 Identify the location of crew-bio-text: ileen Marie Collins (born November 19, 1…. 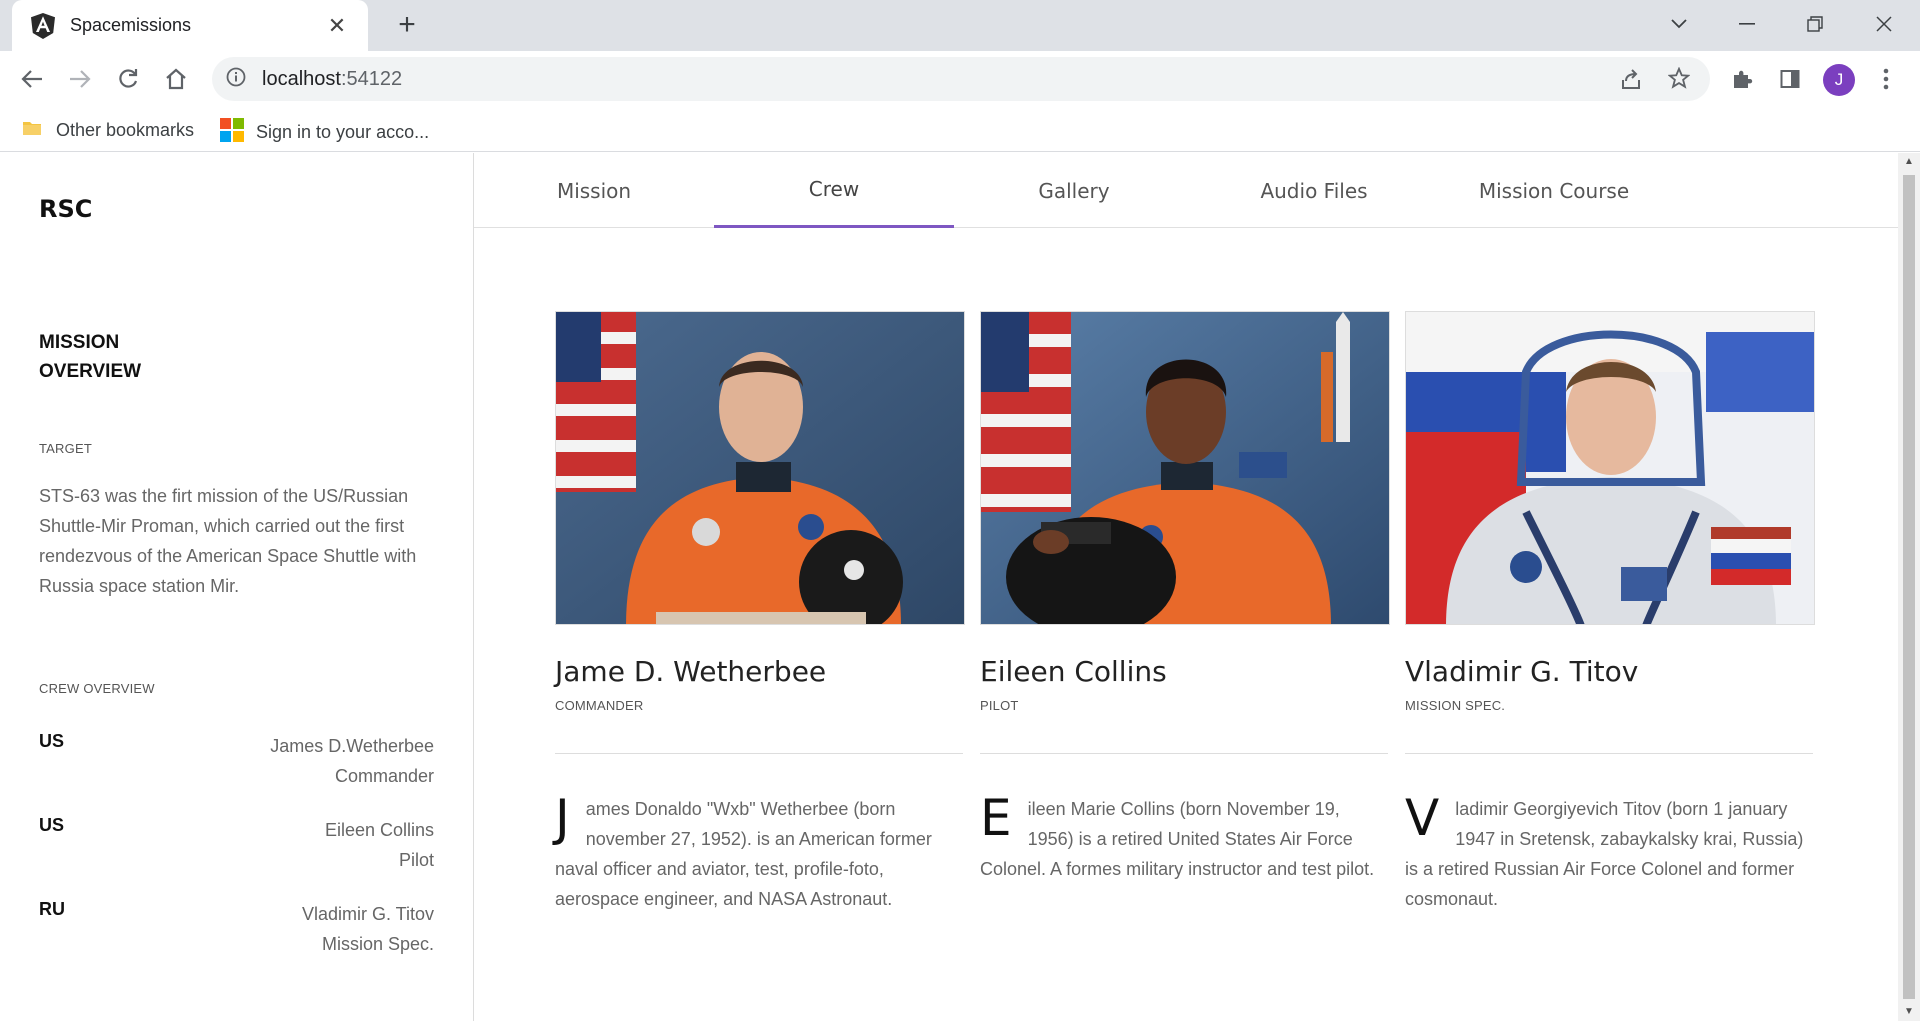
(1177, 839).